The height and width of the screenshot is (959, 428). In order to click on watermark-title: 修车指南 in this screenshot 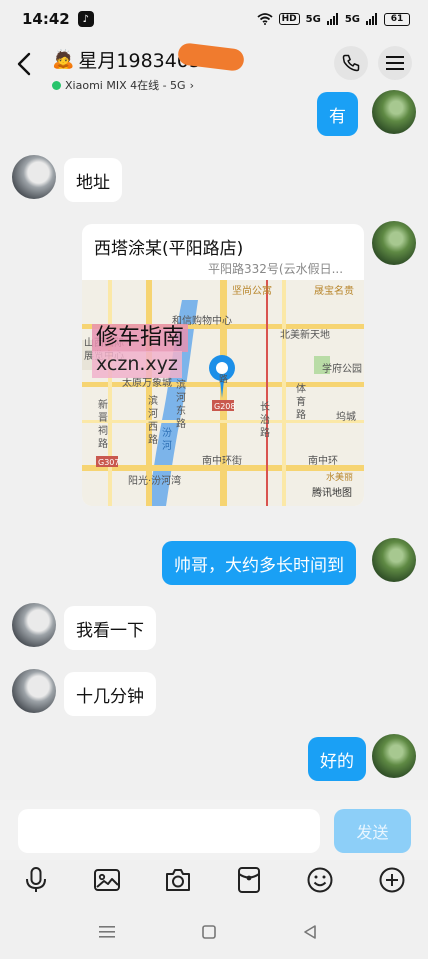, I will do `click(140, 338)`.